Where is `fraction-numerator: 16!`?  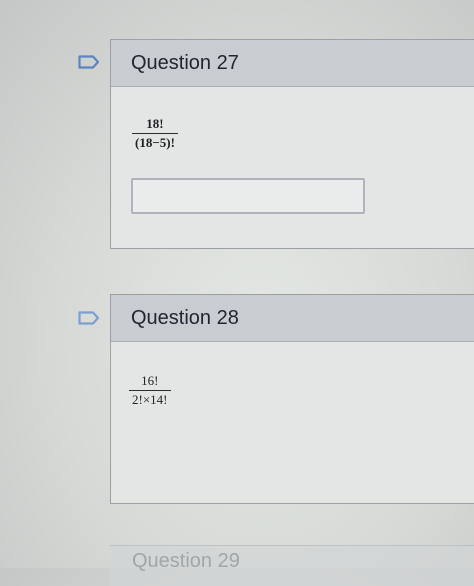
fraction-numerator: 16! is located at coordinates (150, 382).